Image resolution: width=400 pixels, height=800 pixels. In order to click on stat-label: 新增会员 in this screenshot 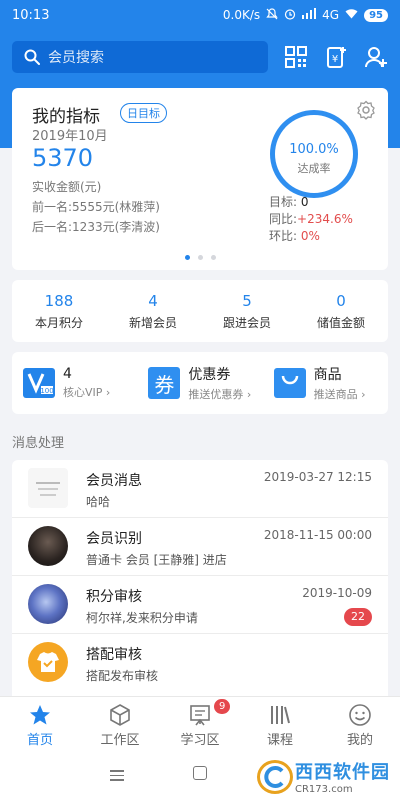, I will do `click(152, 323)`.